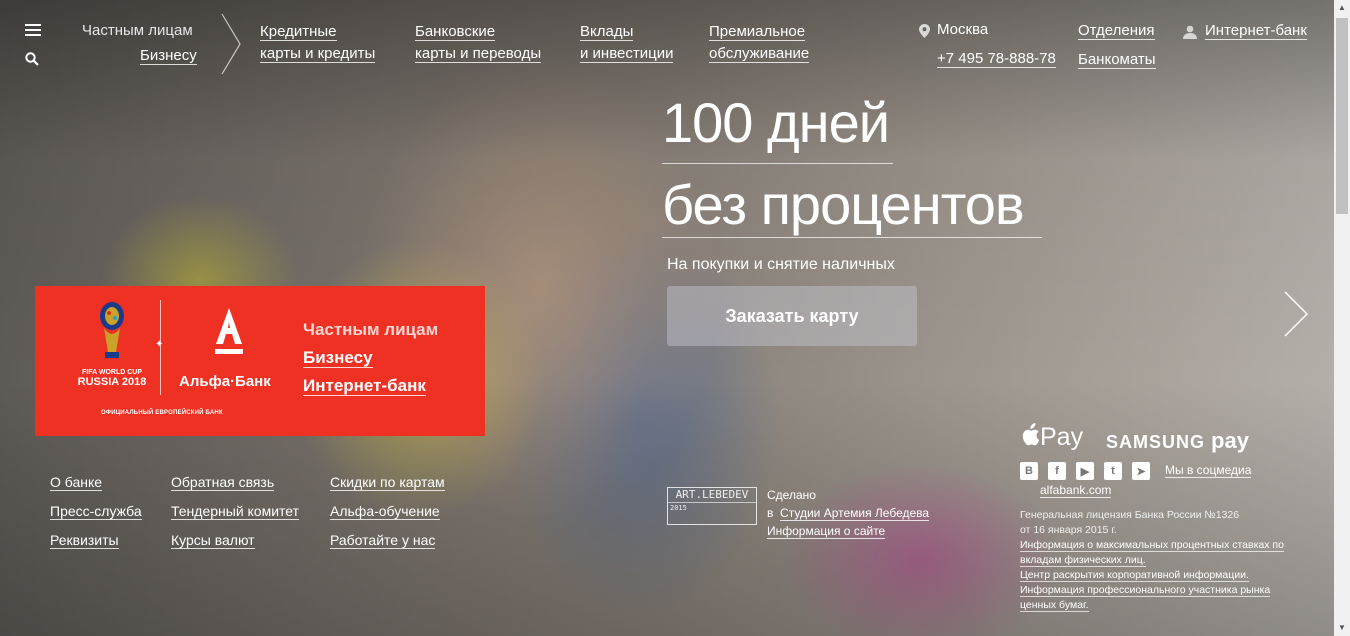 The image size is (1350, 636). Describe the element at coordinates (383, 540) in the screenshot. I see `footer-careers-link: Работайте у нас` at that location.